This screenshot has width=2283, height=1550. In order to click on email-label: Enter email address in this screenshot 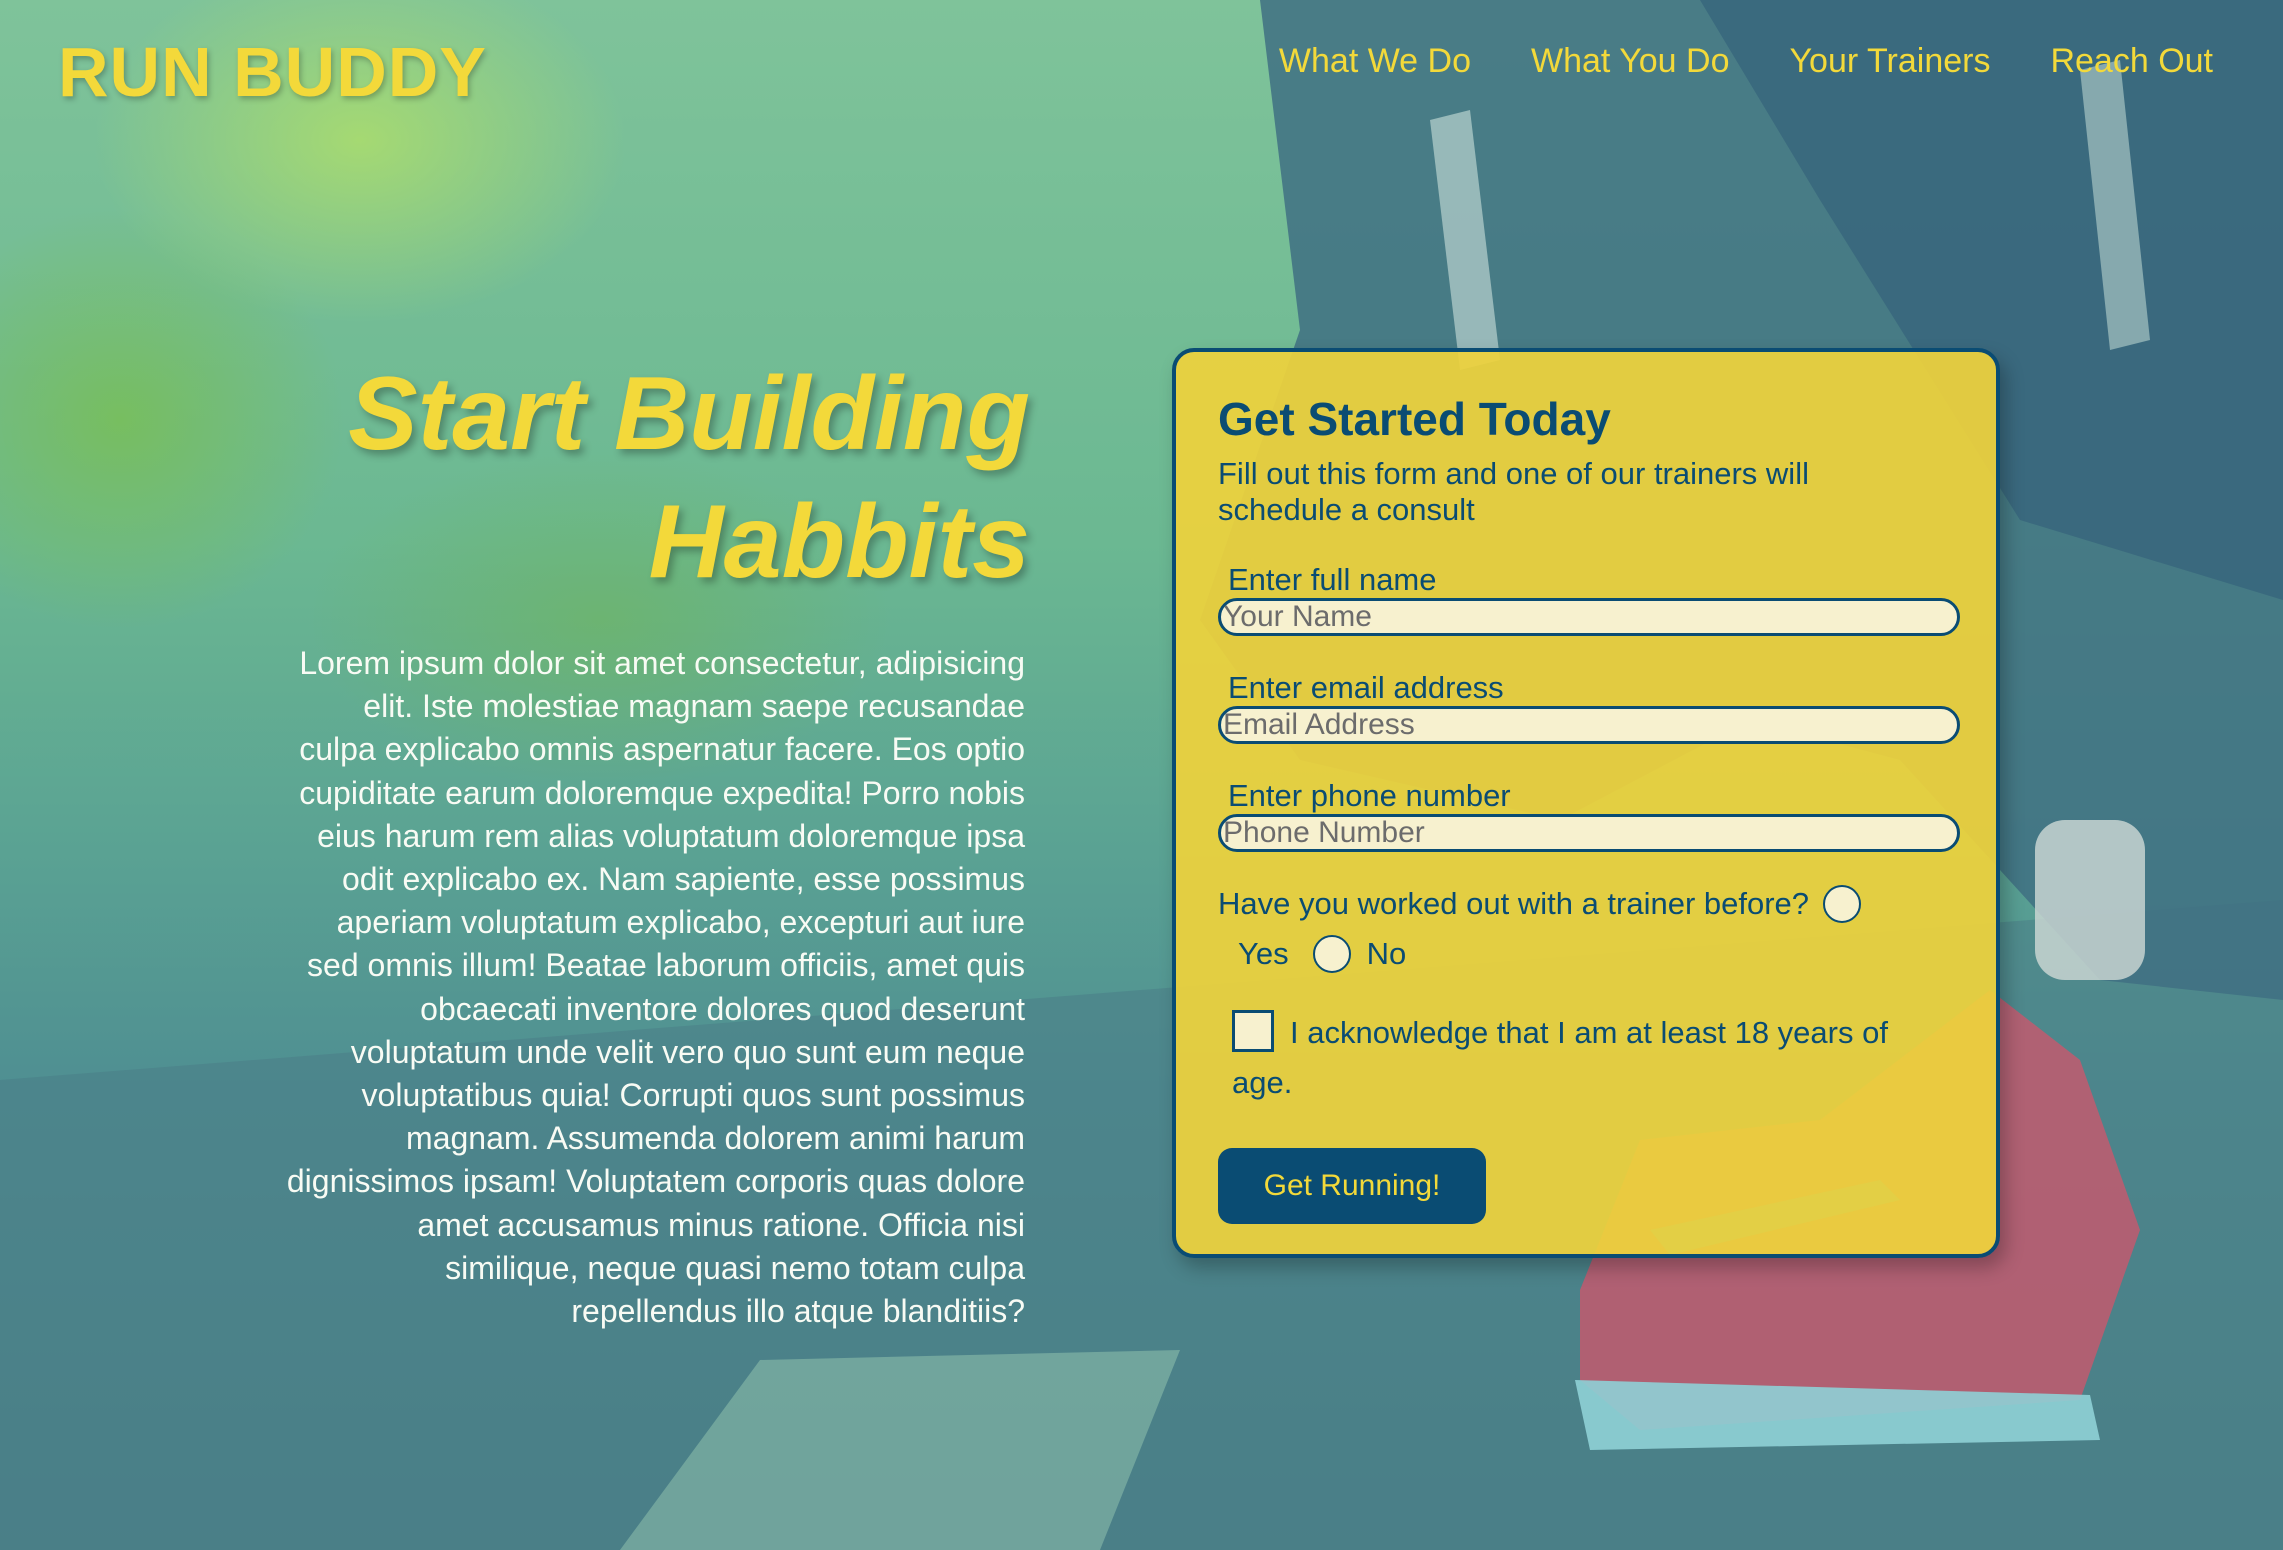, I will do `click(1366, 687)`.